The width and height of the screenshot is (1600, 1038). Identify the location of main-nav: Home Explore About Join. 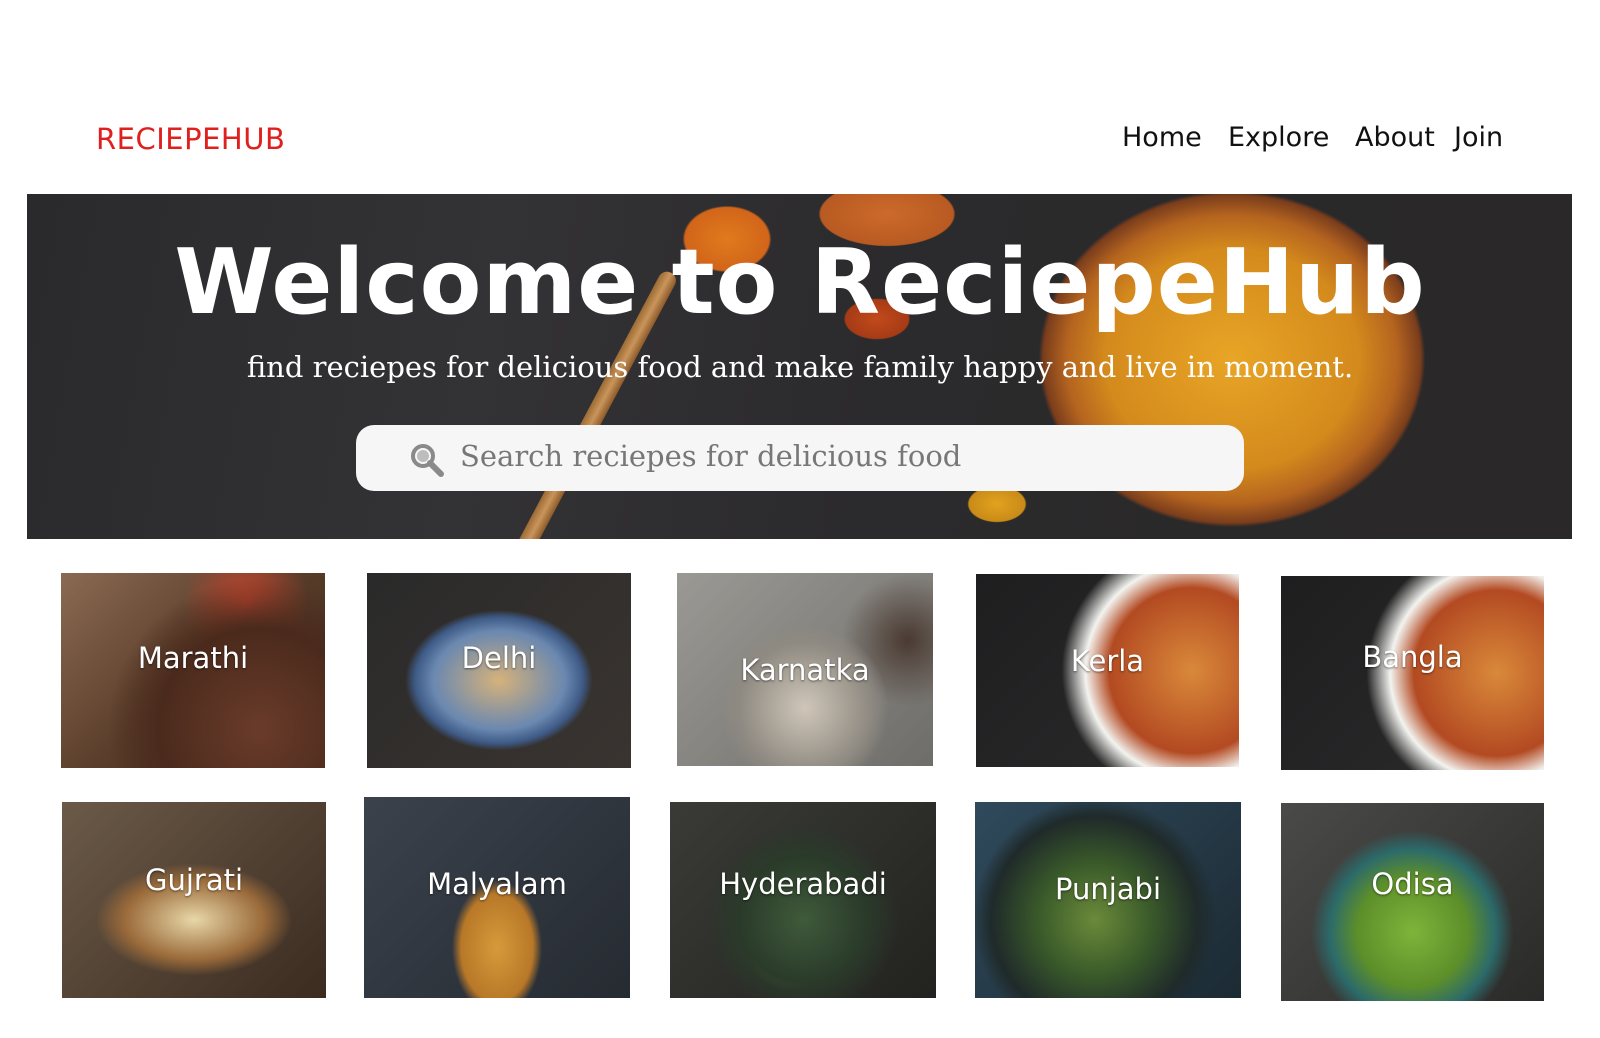
(1255, 142).